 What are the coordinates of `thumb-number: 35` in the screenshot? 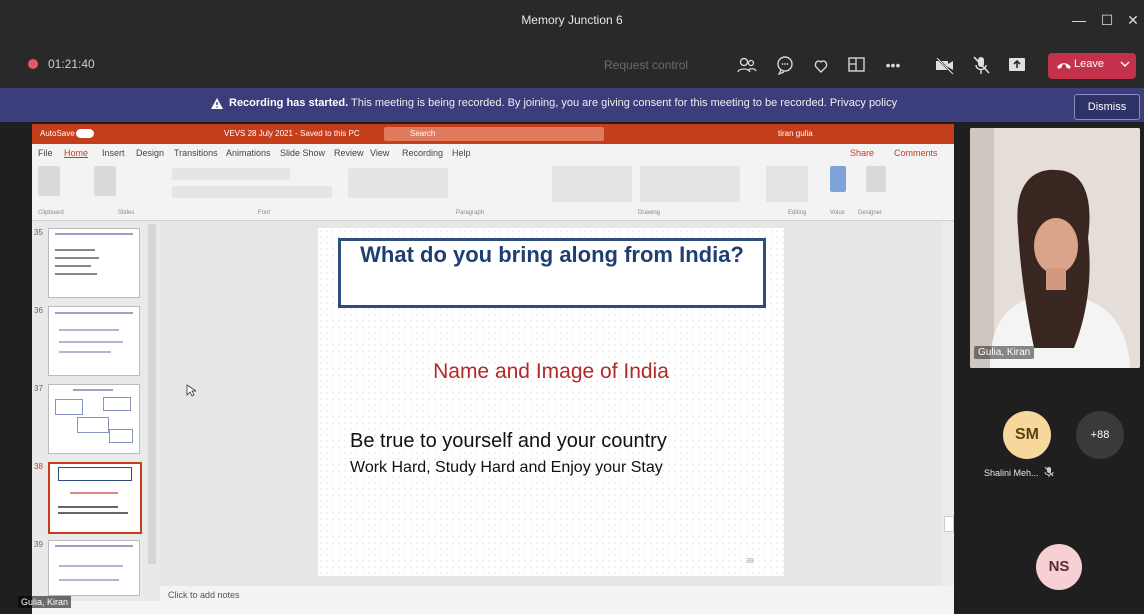 It's located at (38, 232).